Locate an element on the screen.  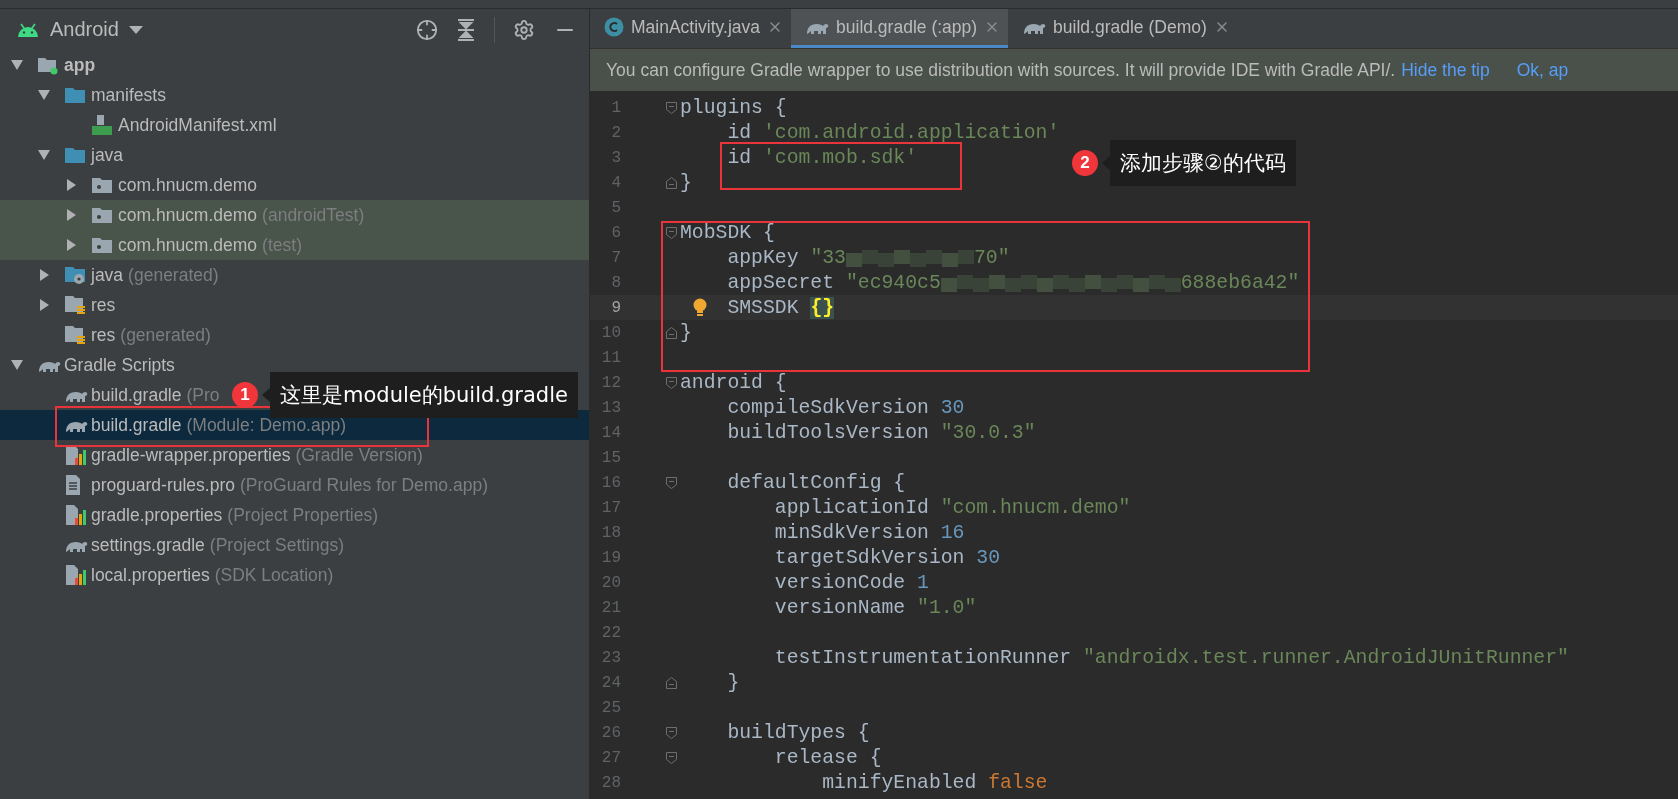
tree-row: app is located at coordinates (294, 65).